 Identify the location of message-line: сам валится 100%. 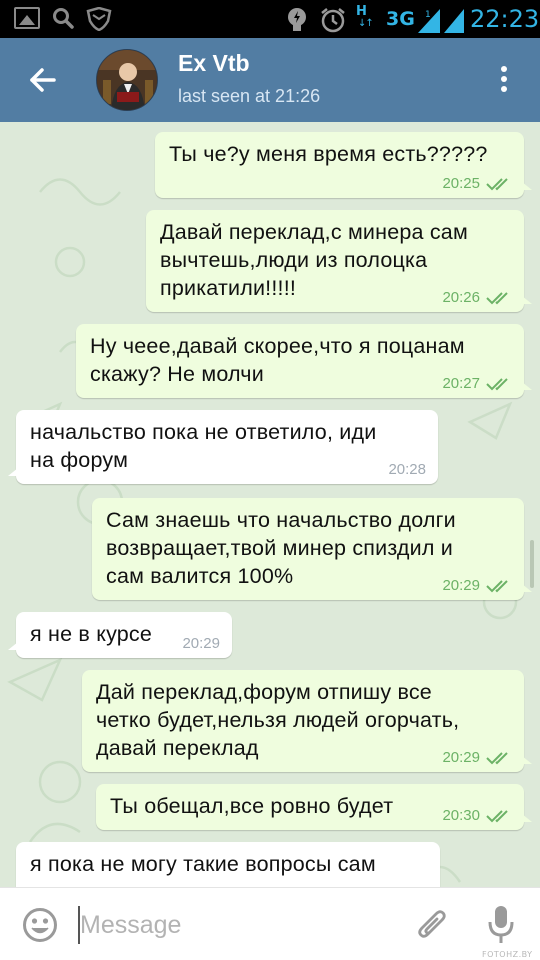
(200, 576).